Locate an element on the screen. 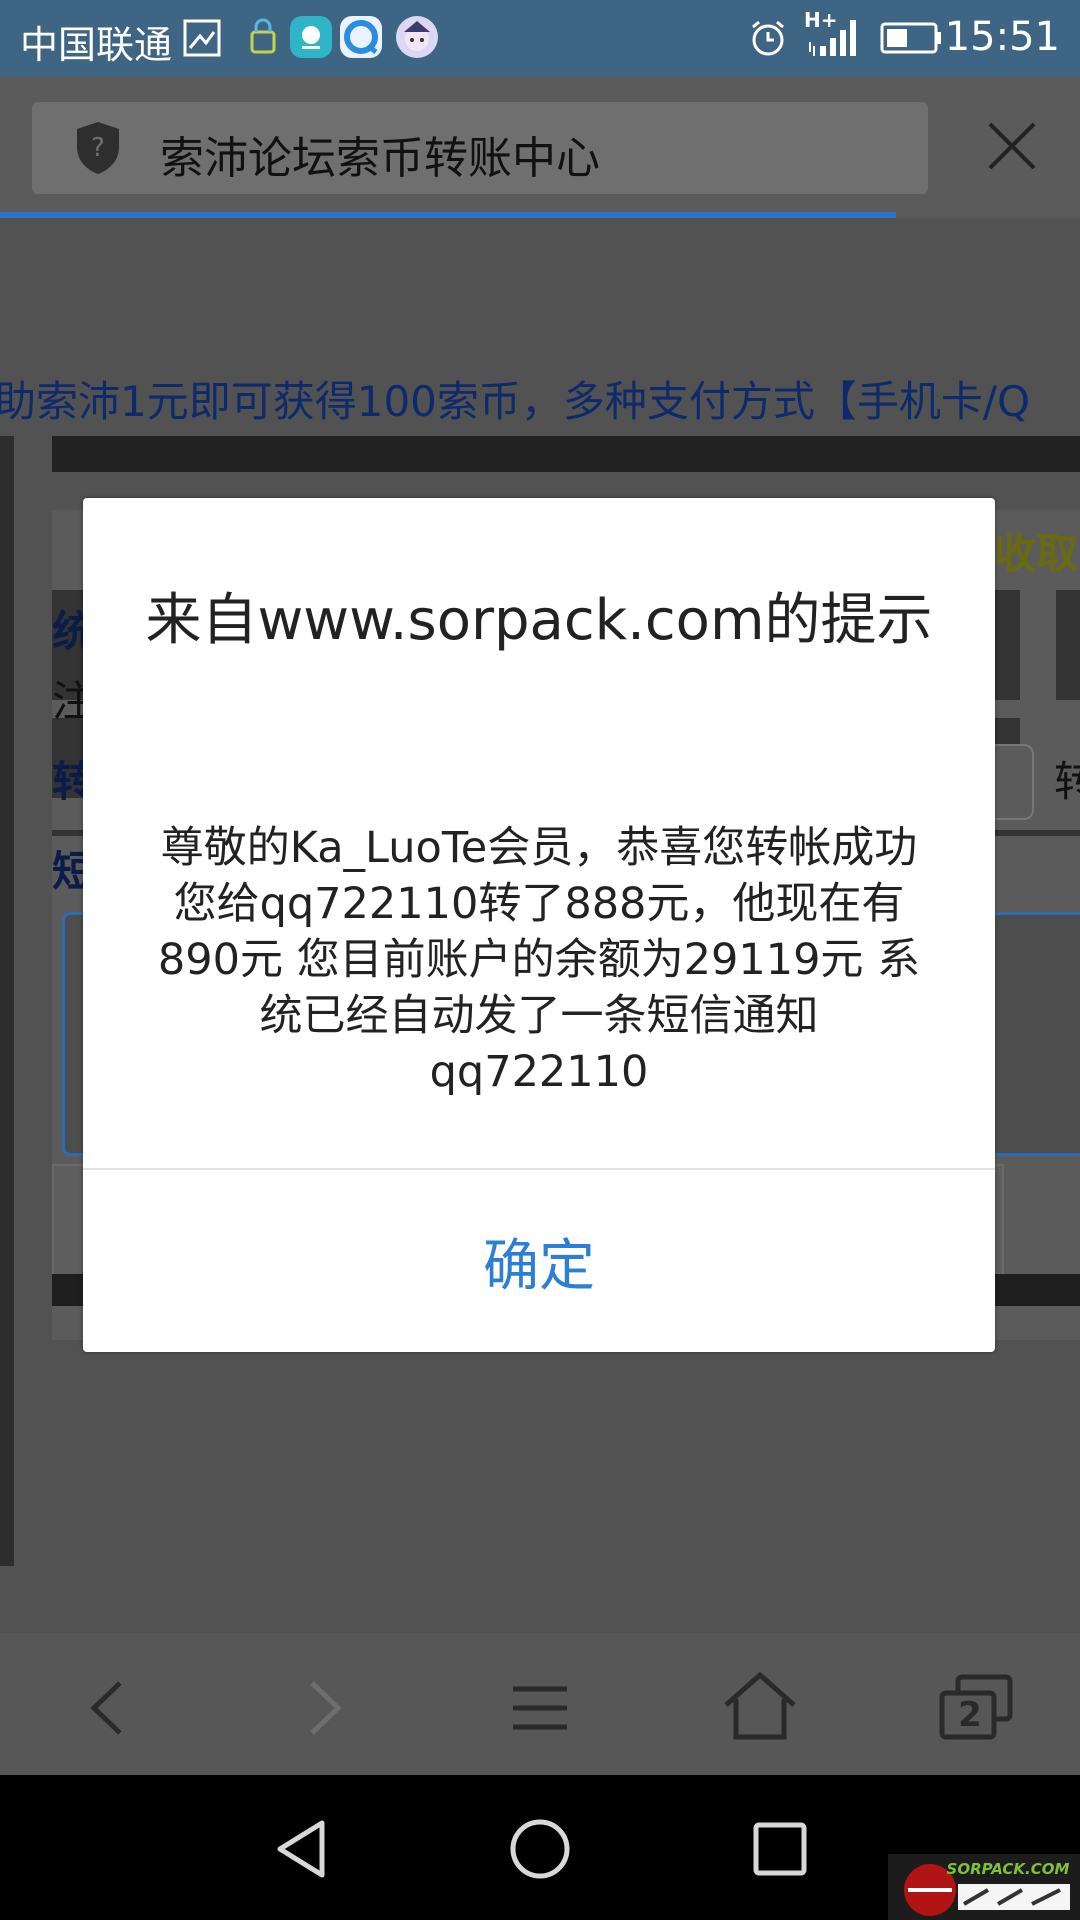 The width and height of the screenshot is (1080, 1920). lock-chat-app-icon is located at coordinates (263, 37).